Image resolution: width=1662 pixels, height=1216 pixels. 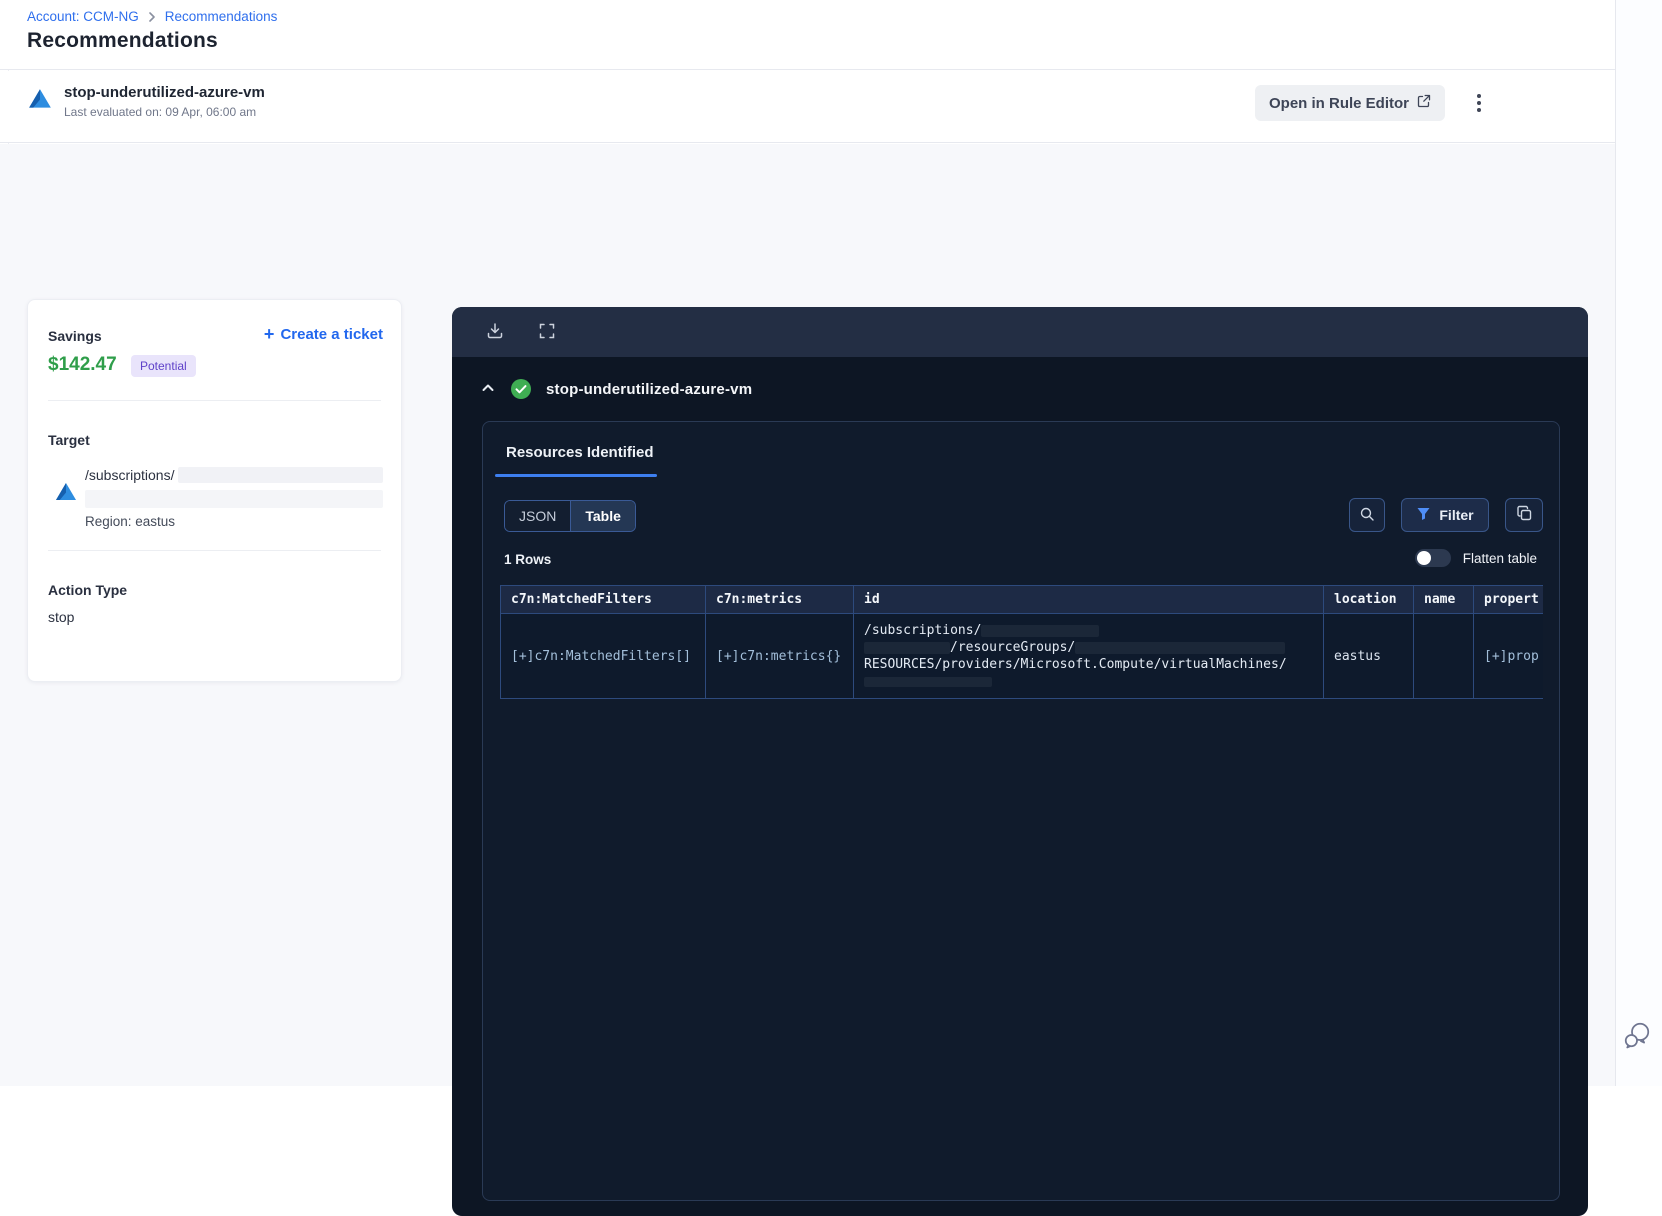 What do you see at coordinates (1639, 543) in the screenshot?
I see `right-gutter` at bounding box center [1639, 543].